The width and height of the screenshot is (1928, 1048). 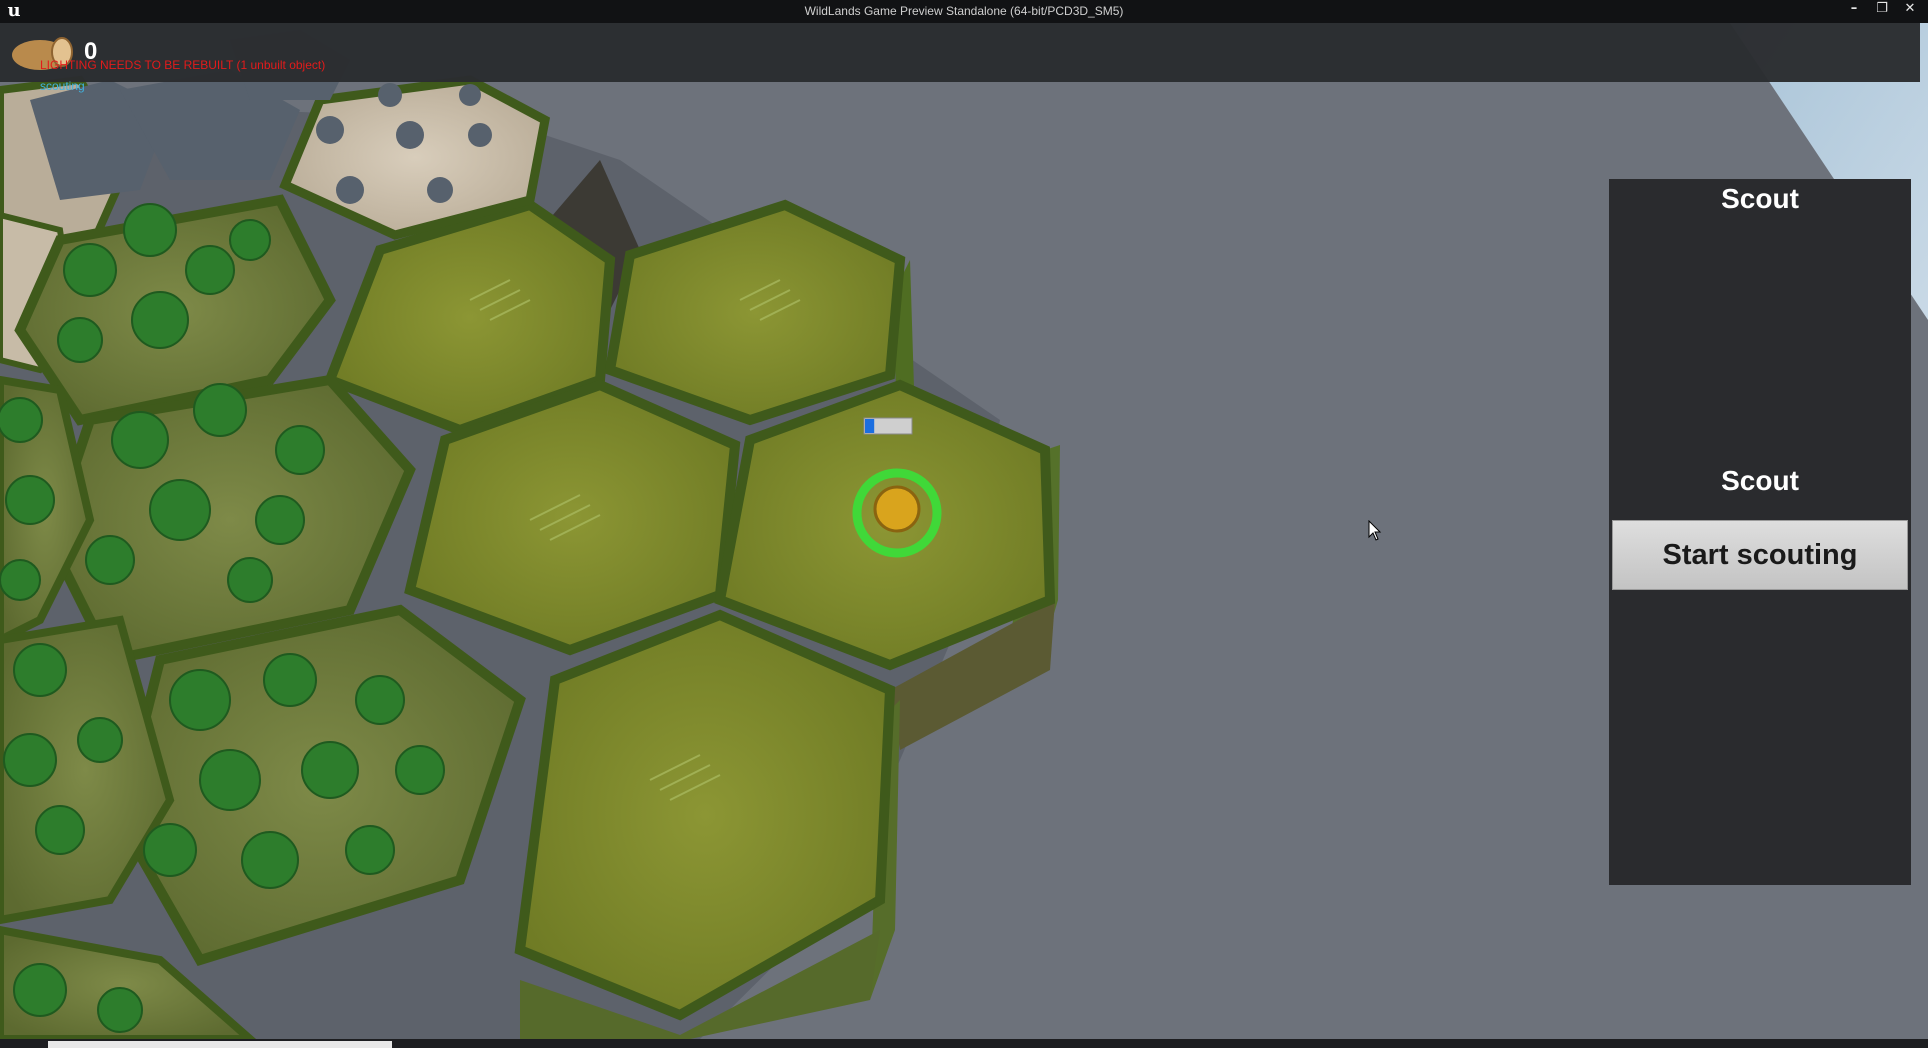 I want to click on restore-button: ❐, so click(x=1882, y=10).